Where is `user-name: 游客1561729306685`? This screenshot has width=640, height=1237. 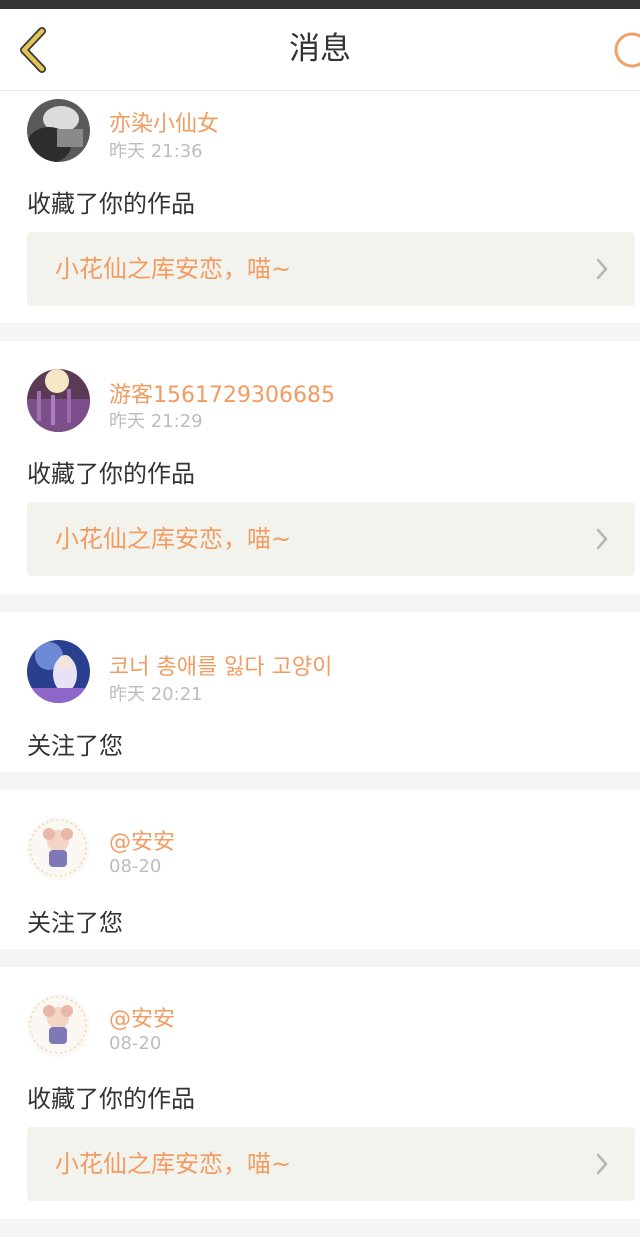 user-name: 游客1561729306685 is located at coordinates (222, 393).